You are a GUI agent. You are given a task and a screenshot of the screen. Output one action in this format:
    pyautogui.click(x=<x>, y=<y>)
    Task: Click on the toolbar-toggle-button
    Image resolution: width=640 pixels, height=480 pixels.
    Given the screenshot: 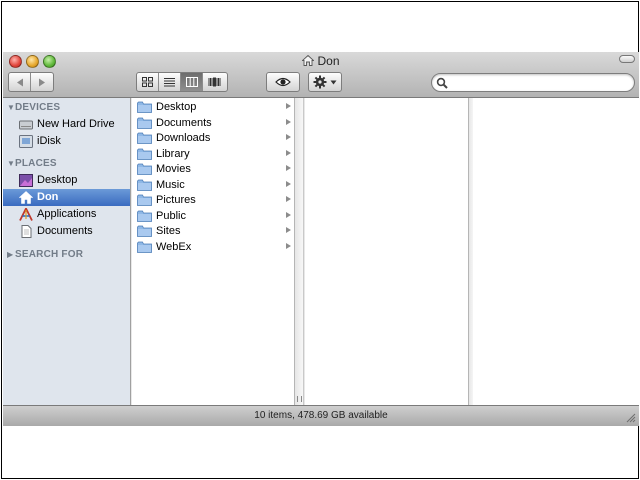 What is the action you would take?
    pyautogui.click(x=627, y=59)
    